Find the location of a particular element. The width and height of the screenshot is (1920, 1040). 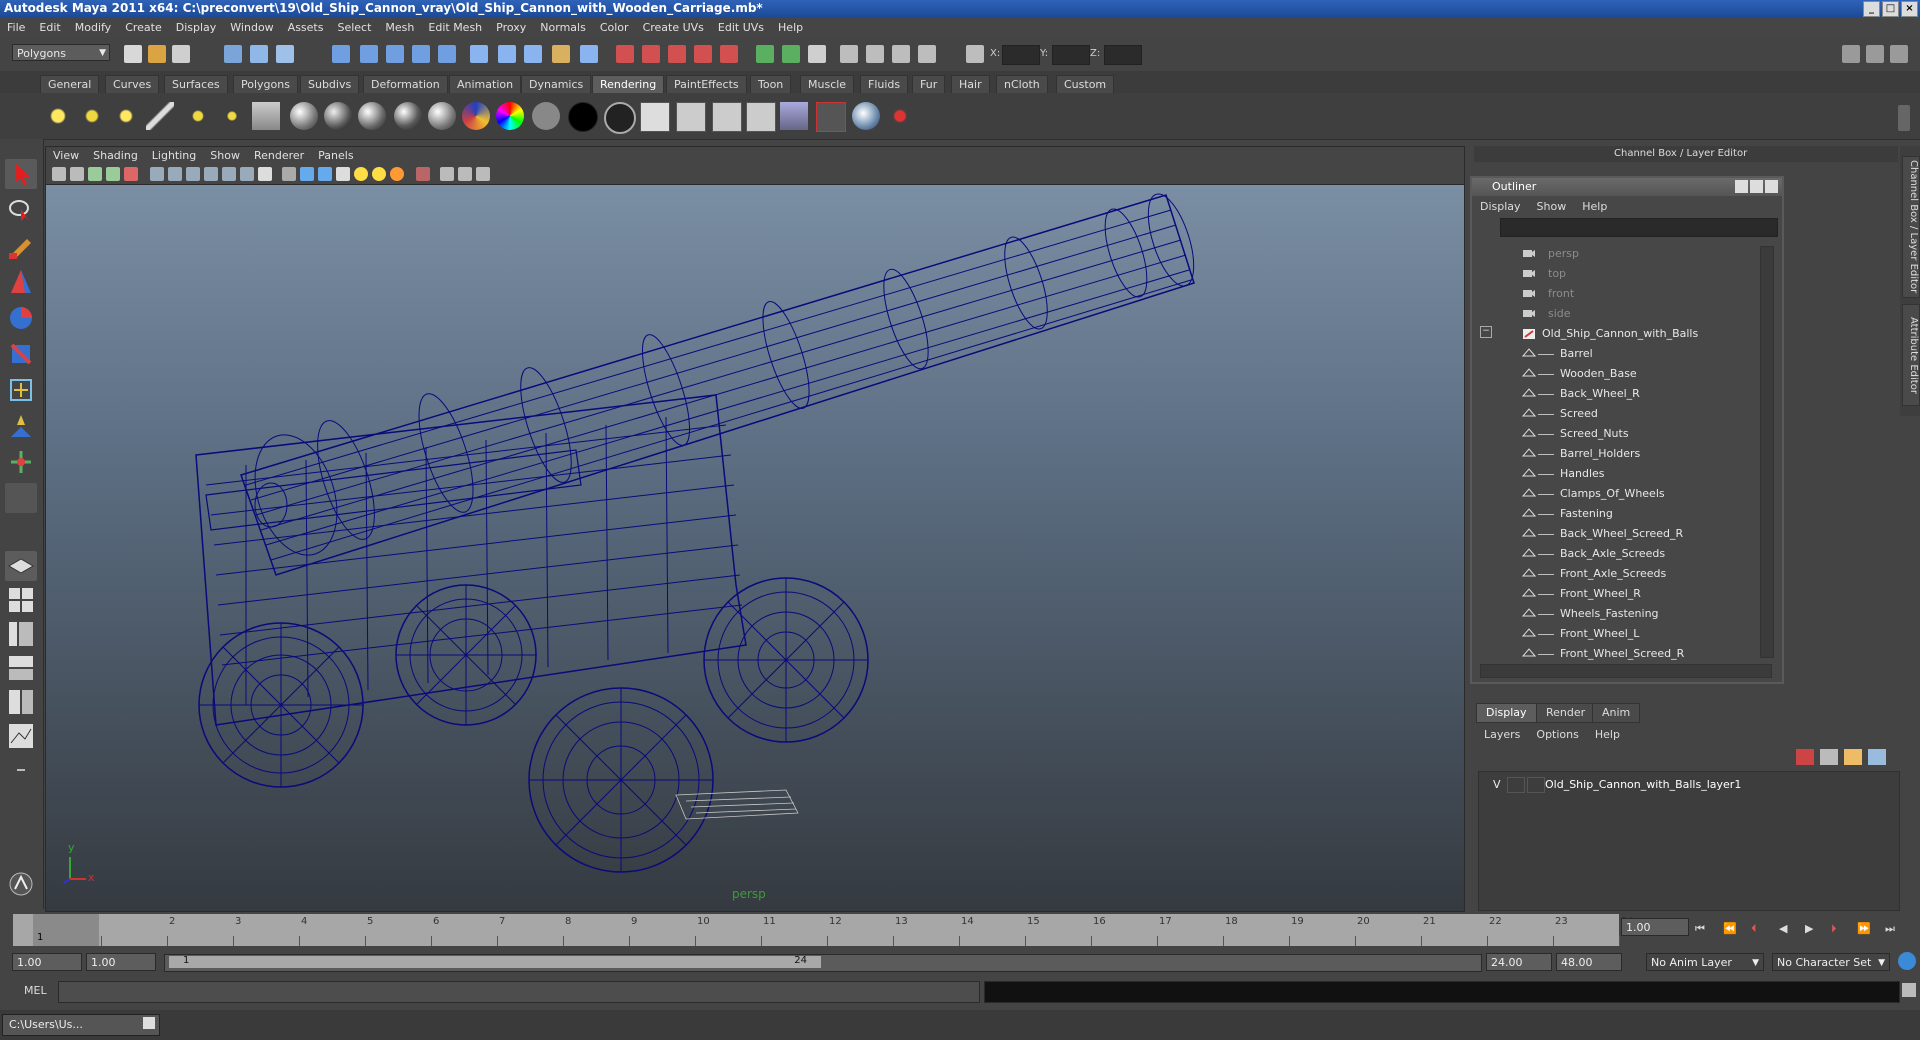

hud-icon is located at coordinates (465, 174).